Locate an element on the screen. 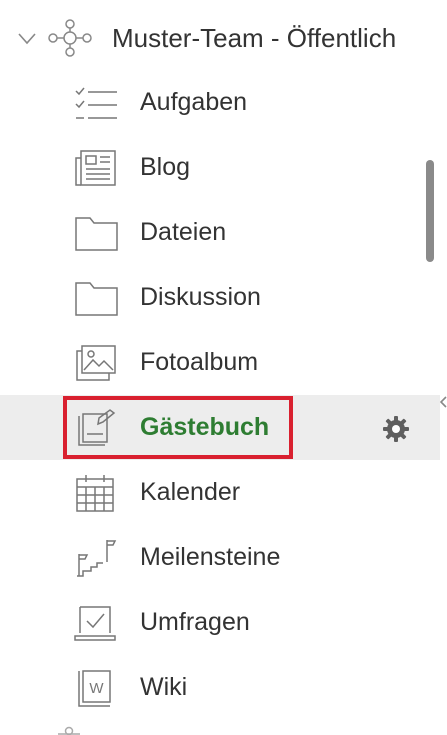  poll-icon is located at coordinates (96, 623).